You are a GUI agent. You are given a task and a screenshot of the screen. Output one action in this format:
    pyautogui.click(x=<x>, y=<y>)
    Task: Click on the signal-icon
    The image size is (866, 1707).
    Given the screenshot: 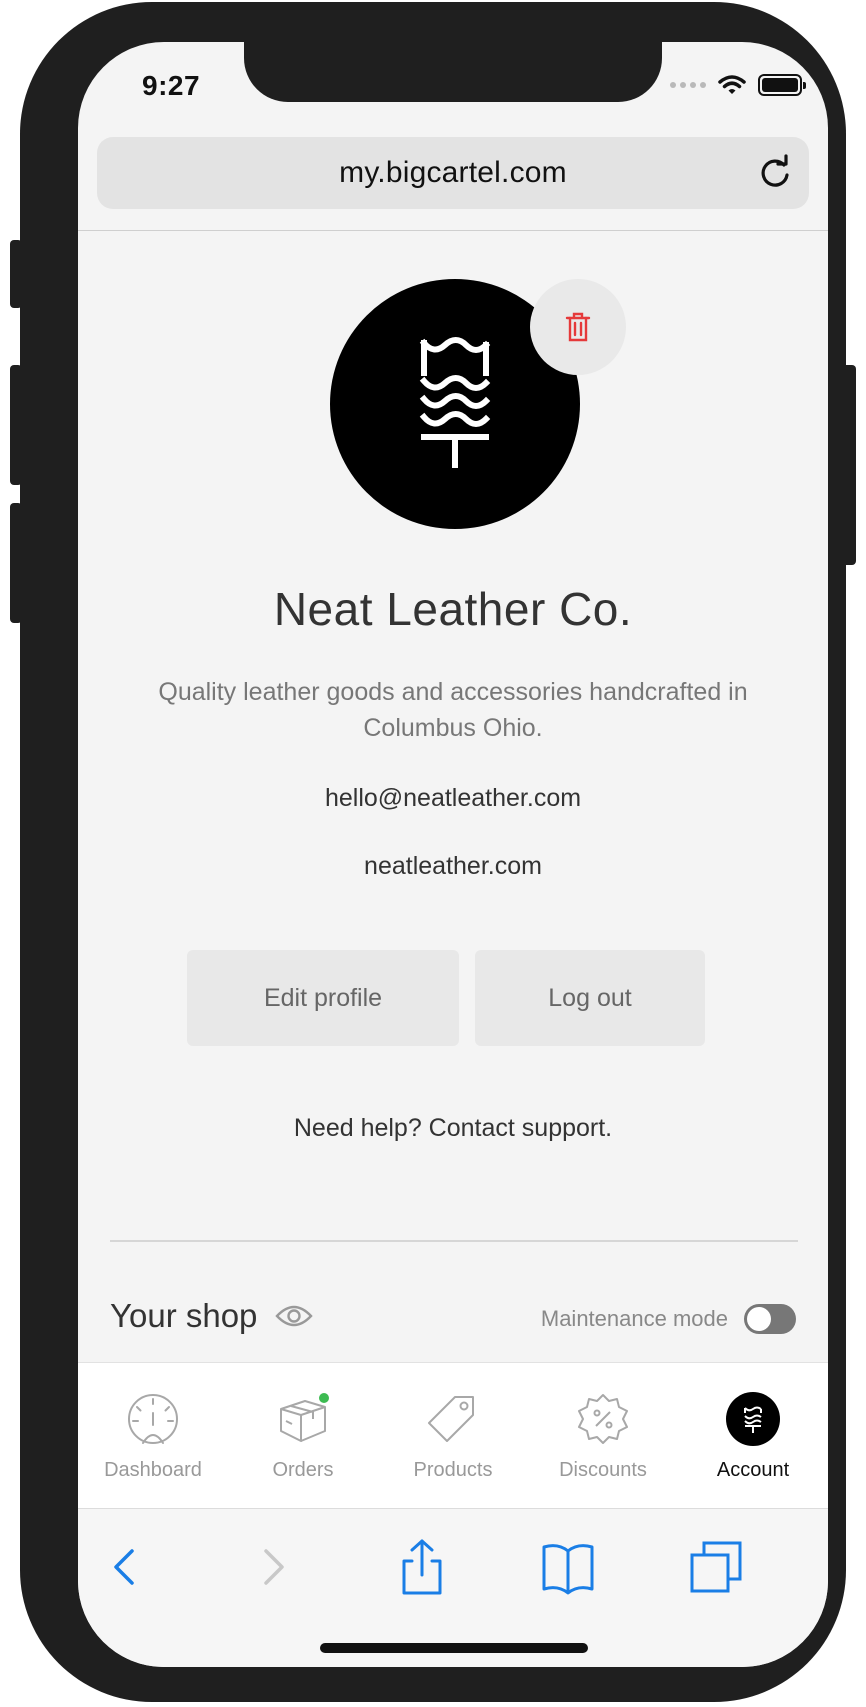 What is the action you would take?
    pyautogui.click(x=688, y=85)
    